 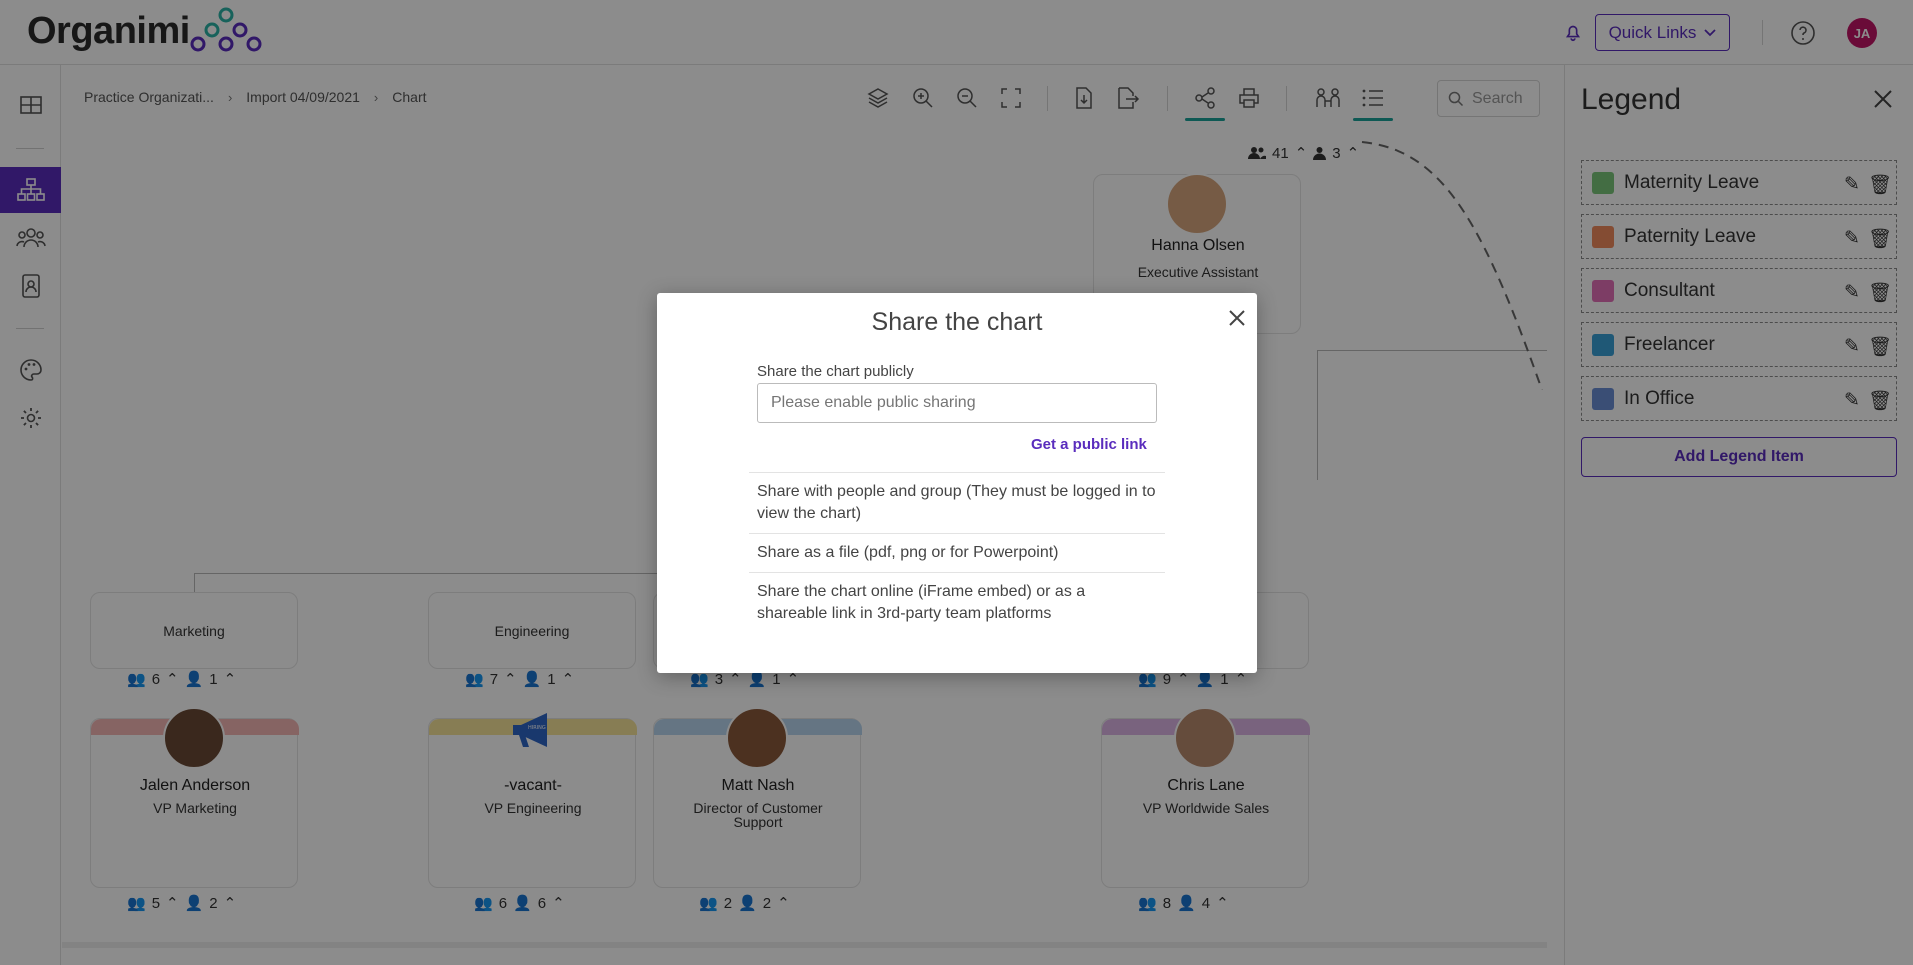 I want to click on close-icon, so click(x=1237, y=318).